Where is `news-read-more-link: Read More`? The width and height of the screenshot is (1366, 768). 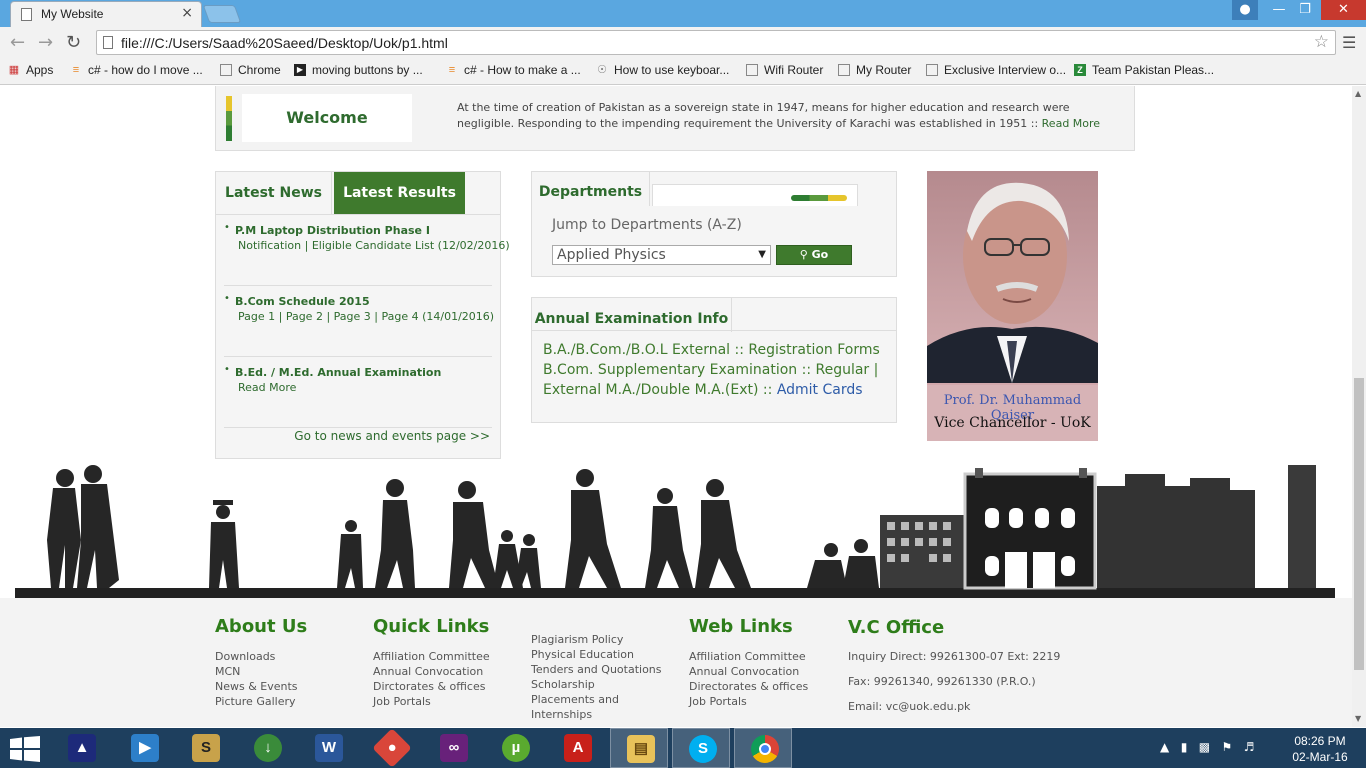 news-read-more-link: Read More is located at coordinates (267, 387).